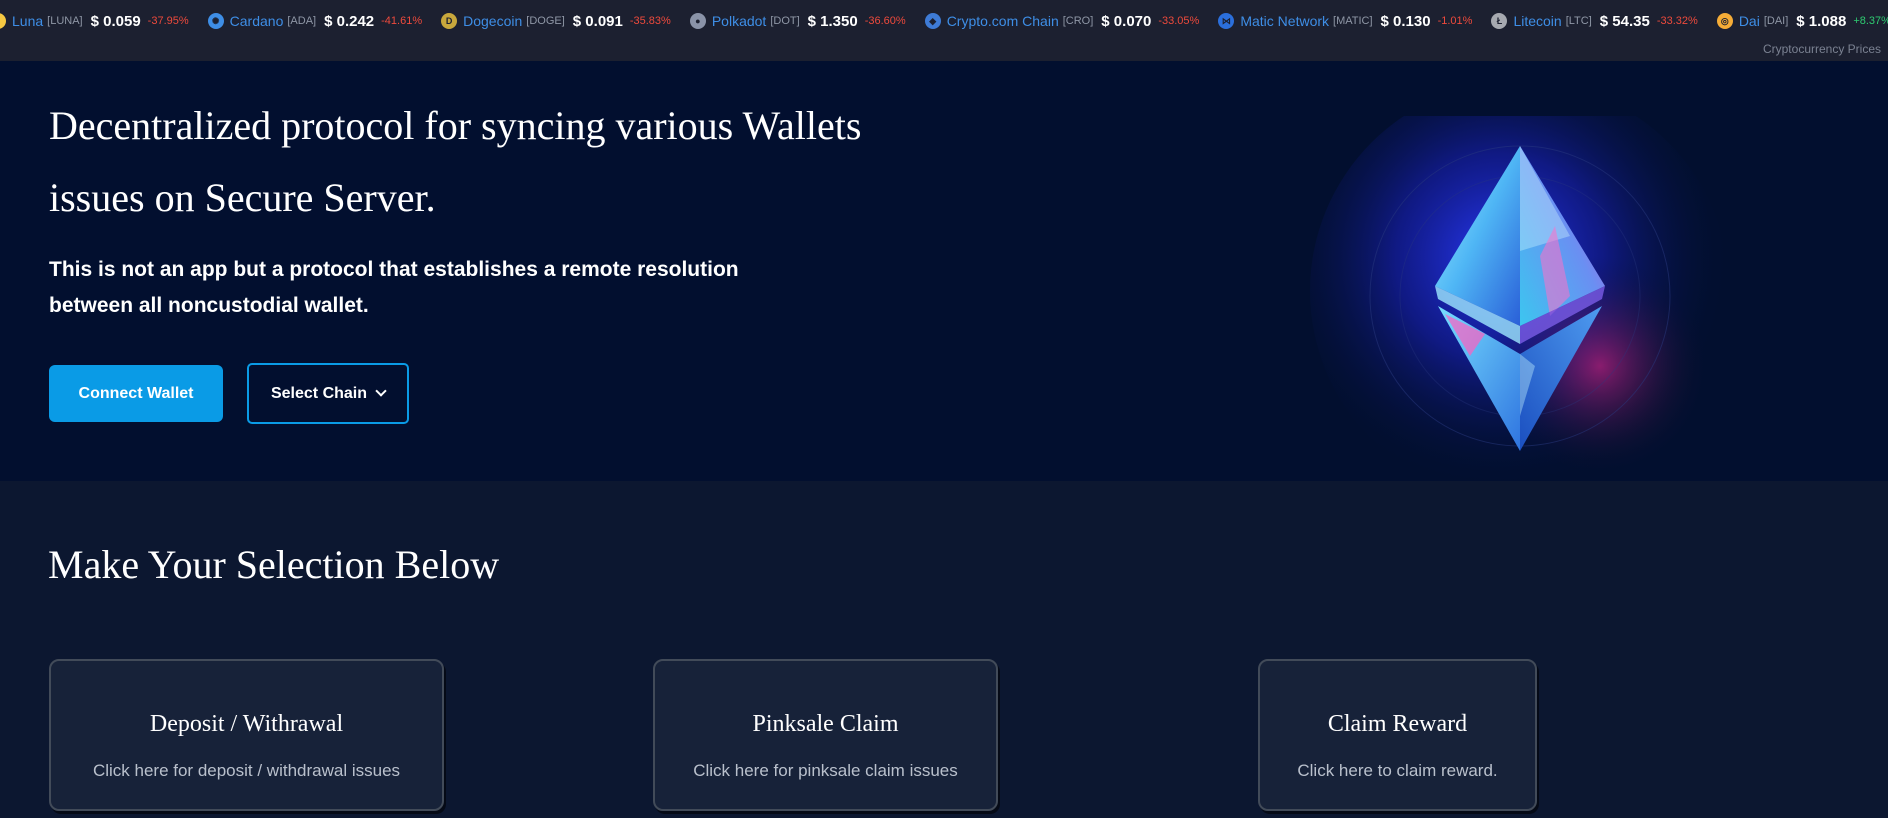 The width and height of the screenshot is (1888, 818). What do you see at coordinates (1179, 21) in the screenshot?
I see `ticker-coin-change: -33.05%` at bounding box center [1179, 21].